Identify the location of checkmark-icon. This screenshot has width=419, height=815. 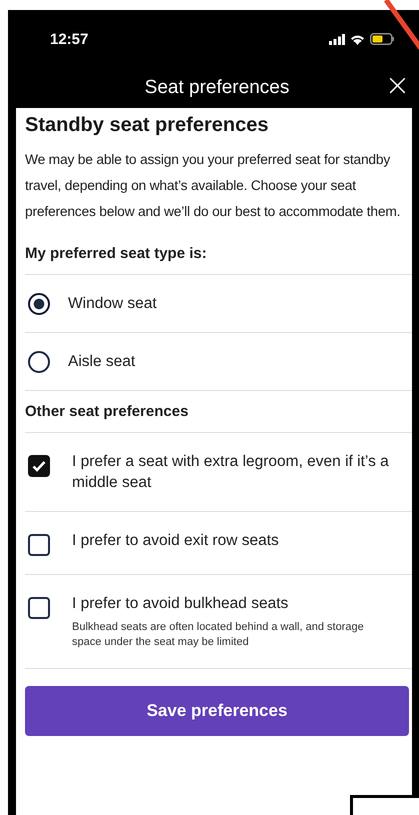
(39, 466).